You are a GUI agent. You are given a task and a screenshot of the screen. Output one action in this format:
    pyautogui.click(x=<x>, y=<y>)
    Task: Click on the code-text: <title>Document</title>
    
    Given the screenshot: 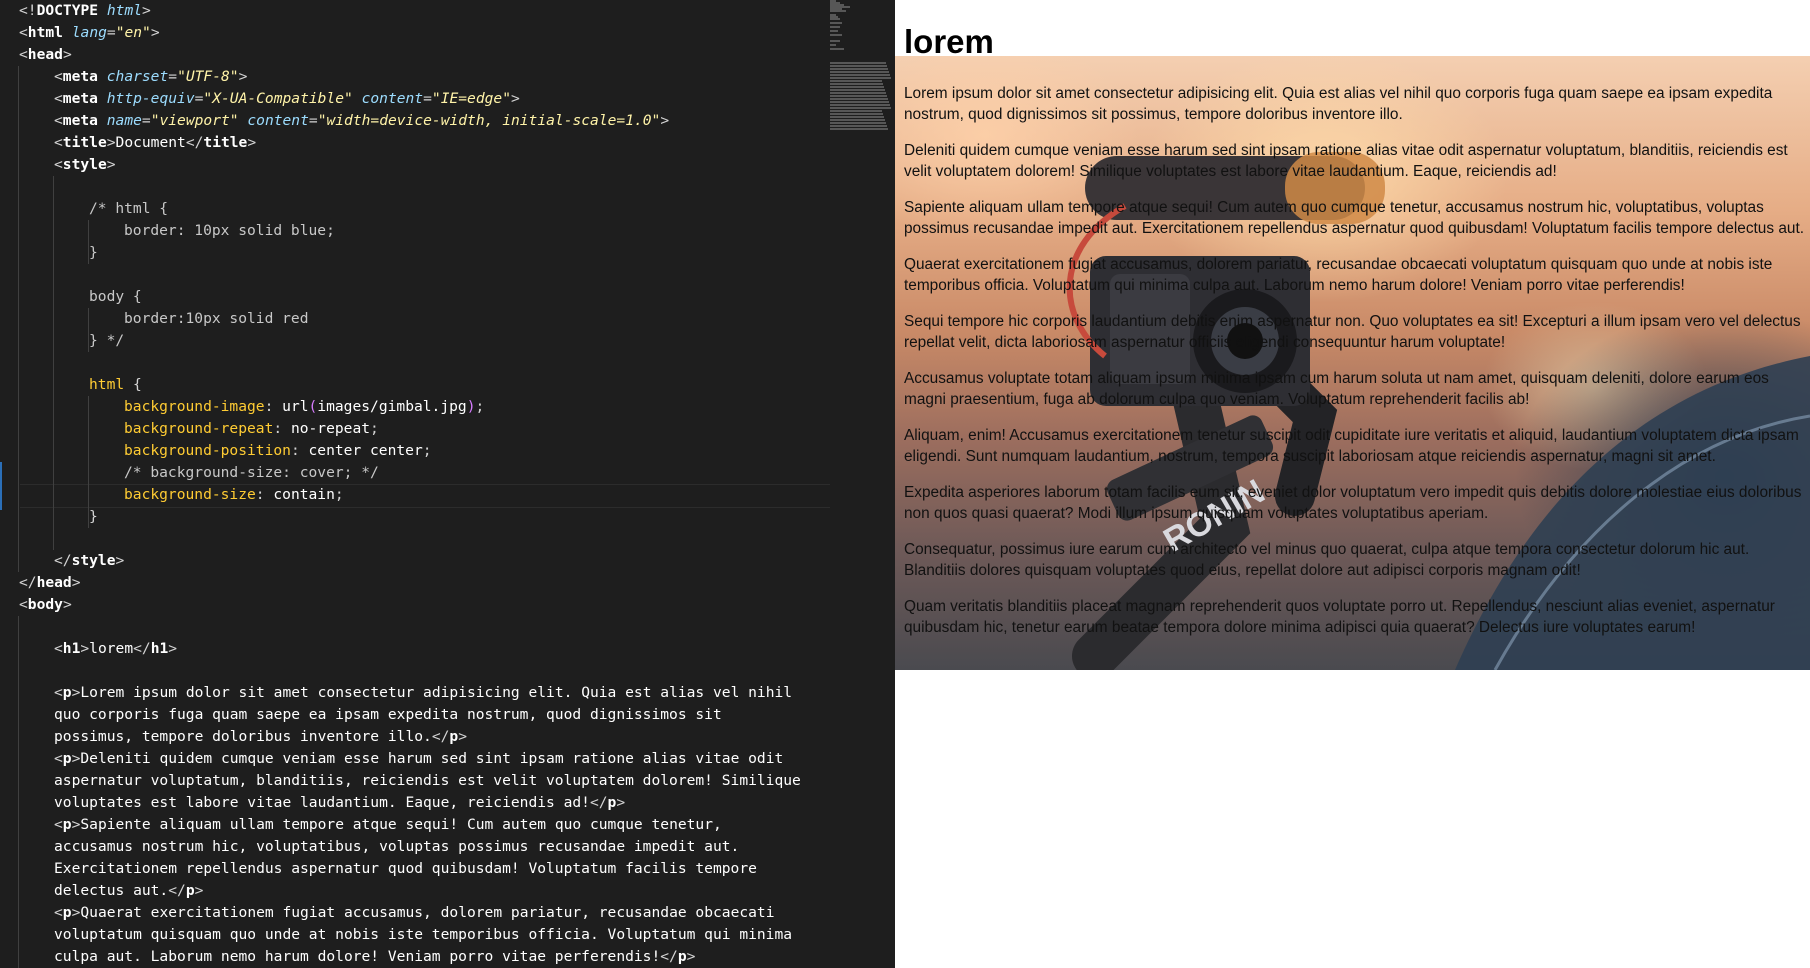 What is the action you would take?
    pyautogui.click(x=155, y=143)
    